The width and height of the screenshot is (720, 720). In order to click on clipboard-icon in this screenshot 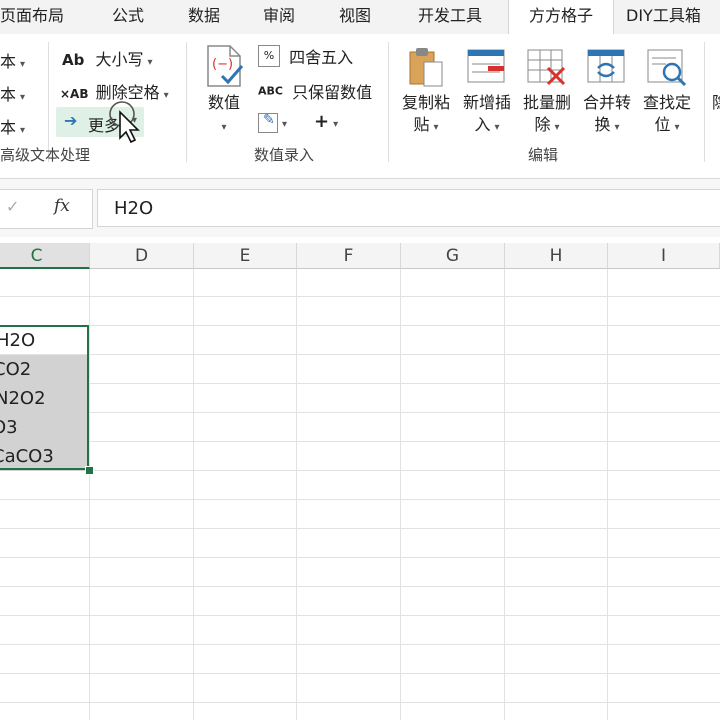, I will do `click(426, 67)`.